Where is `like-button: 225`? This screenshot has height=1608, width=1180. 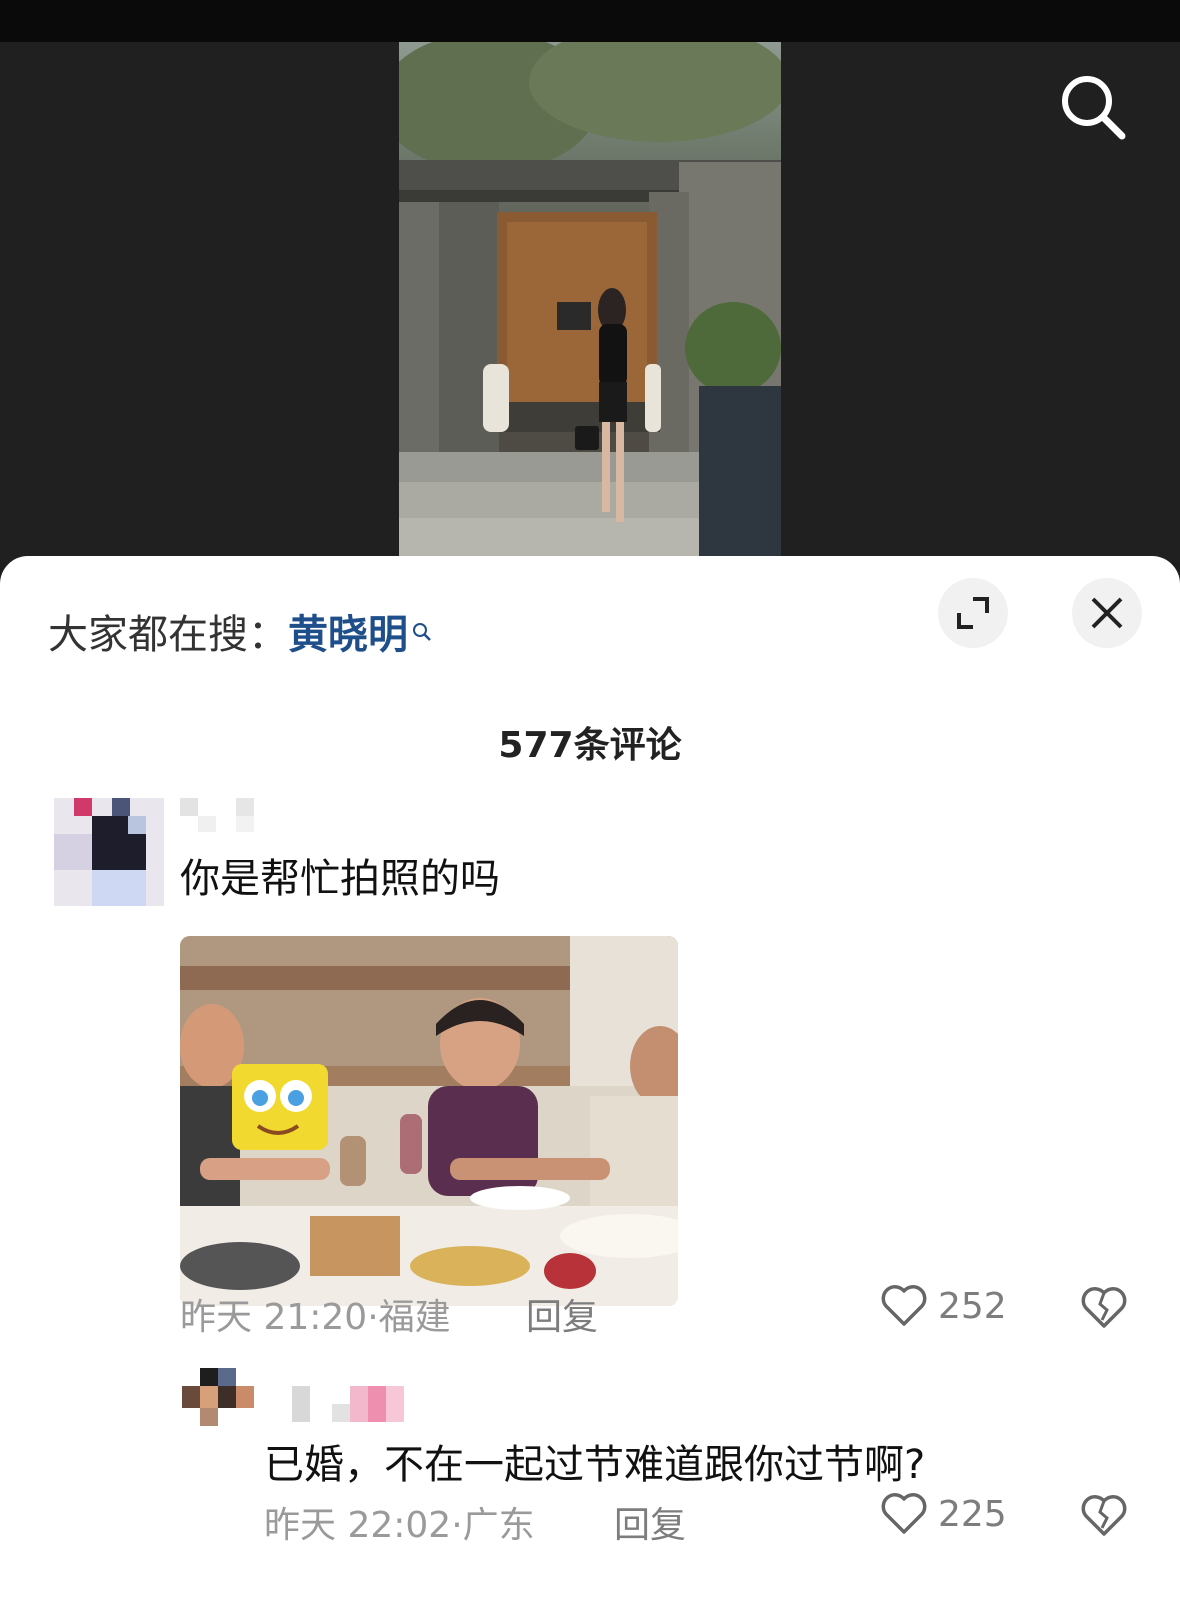
like-button: 225 is located at coordinates (943, 1514).